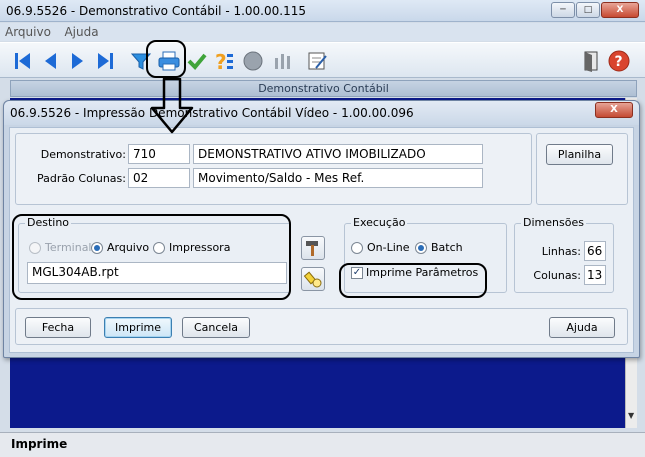 This screenshot has height=457, width=645. Describe the element at coordinates (23, 61) in the screenshot. I see `first-icon` at that location.